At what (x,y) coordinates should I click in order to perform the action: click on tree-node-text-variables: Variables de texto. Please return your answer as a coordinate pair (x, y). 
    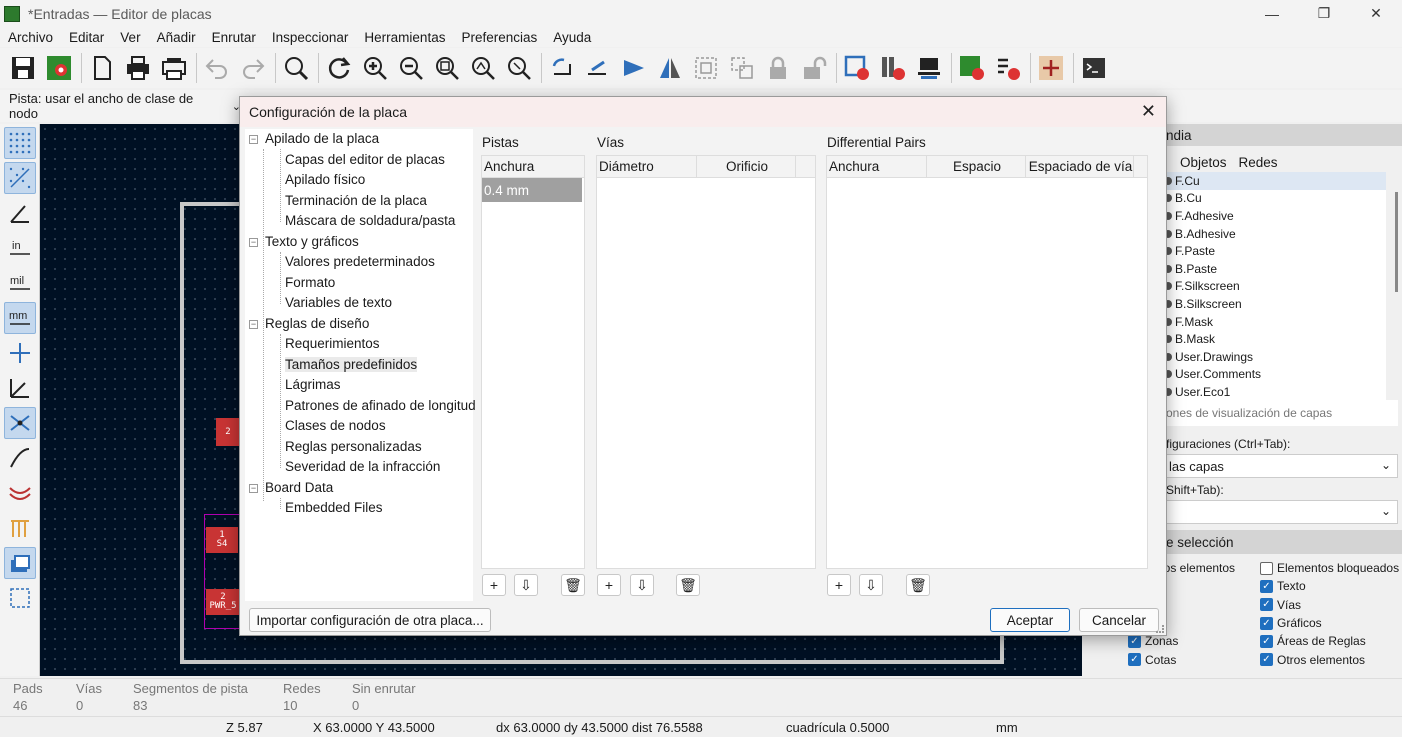
    Looking at the image, I should click on (338, 302).